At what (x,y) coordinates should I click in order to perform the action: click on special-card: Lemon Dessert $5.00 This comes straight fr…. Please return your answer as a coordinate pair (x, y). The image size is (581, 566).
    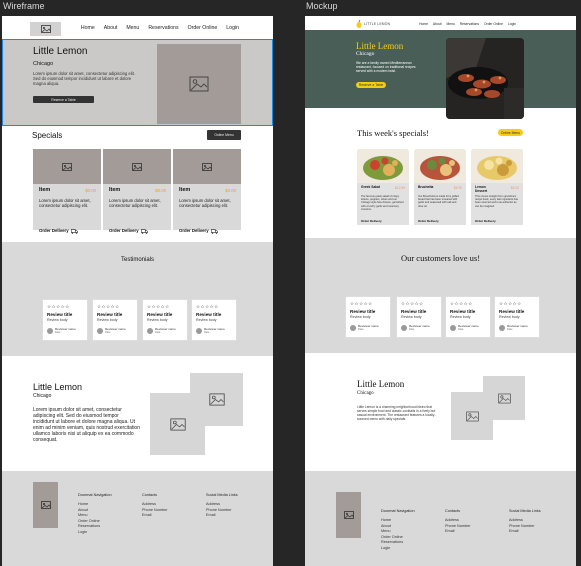
    Looking at the image, I should click on (497, 187).